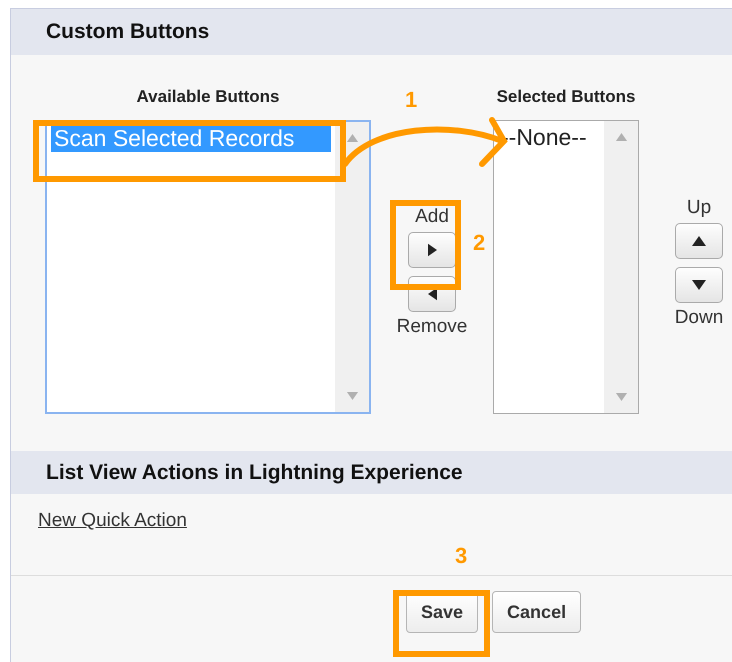  Describe the element at coordinates (432, 327) in the screenshot. I see `remove-label: Remove` at that location.